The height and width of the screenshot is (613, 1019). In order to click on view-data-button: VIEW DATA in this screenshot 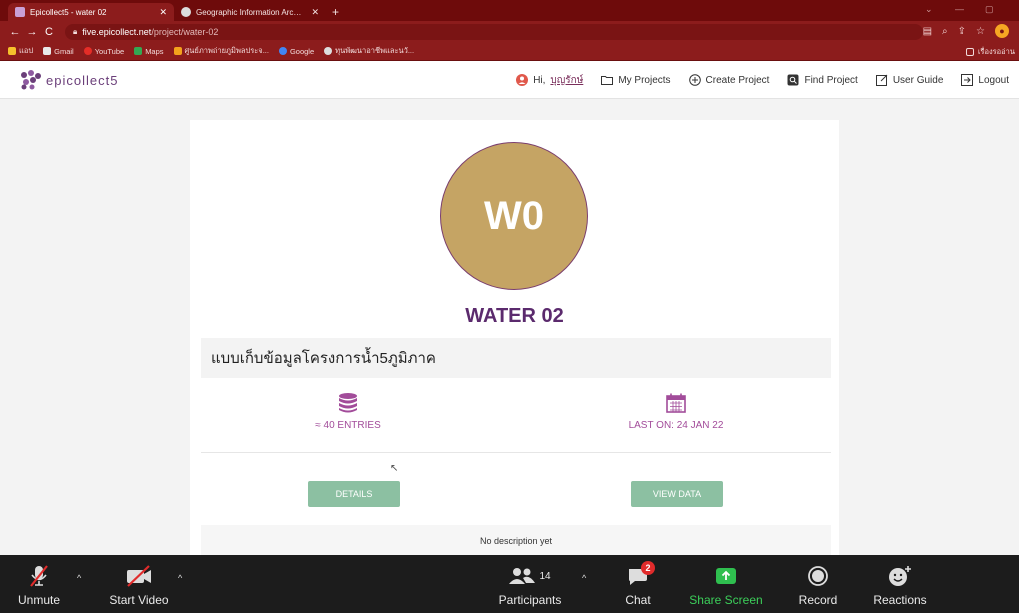, I will do `click(677, 494)`.